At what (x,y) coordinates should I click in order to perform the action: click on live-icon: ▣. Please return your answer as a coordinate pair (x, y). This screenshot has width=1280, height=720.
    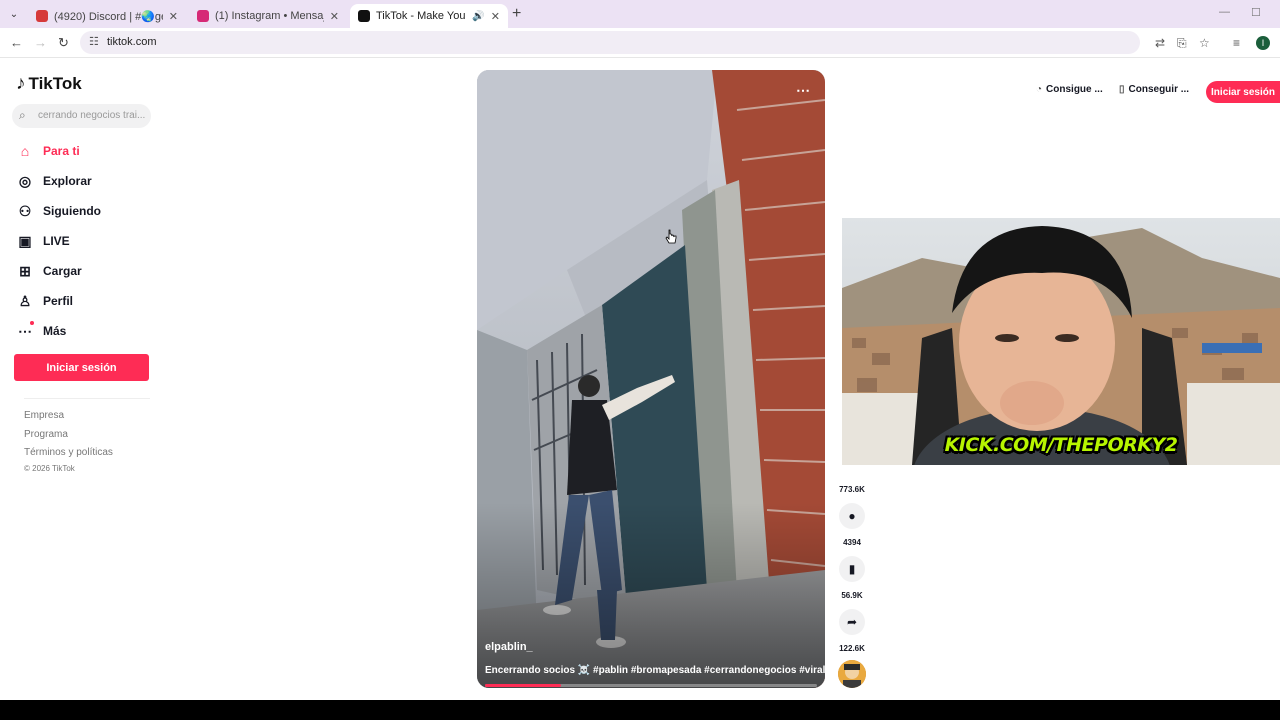
    Looking at the image, I should click on (25, 240).